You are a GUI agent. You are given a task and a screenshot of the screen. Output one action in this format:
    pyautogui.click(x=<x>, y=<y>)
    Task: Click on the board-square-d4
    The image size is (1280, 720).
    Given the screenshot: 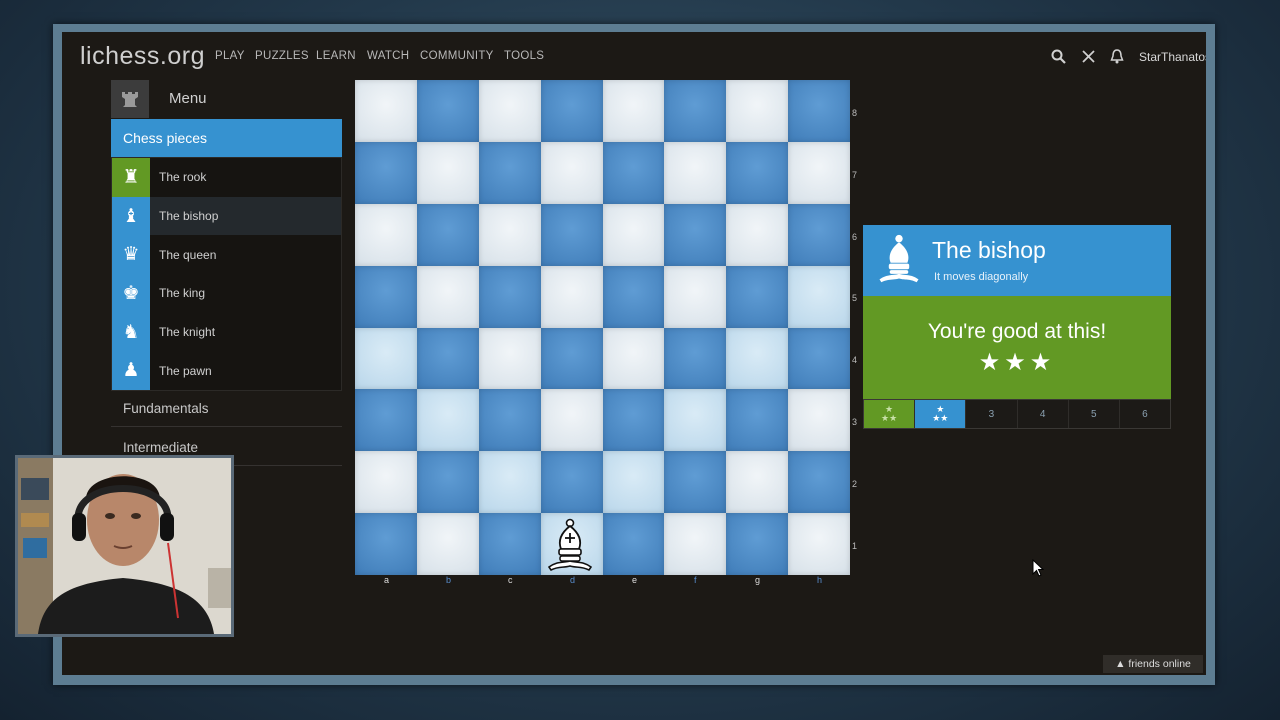 What is the action you would take?
    pyautogui.click(x=571, y=358)
    